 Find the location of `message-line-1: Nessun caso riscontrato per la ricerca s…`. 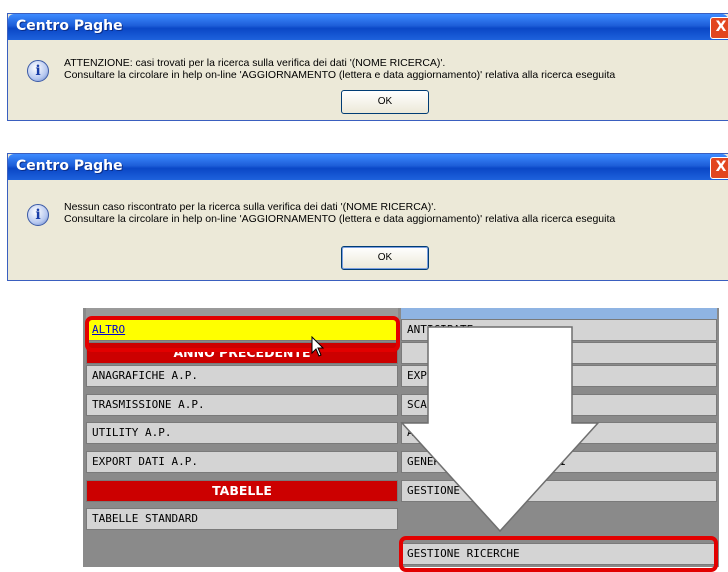

message-line-1: Nessun caso riscontrato per la ricerca s… is located at coordinates (250, 207).